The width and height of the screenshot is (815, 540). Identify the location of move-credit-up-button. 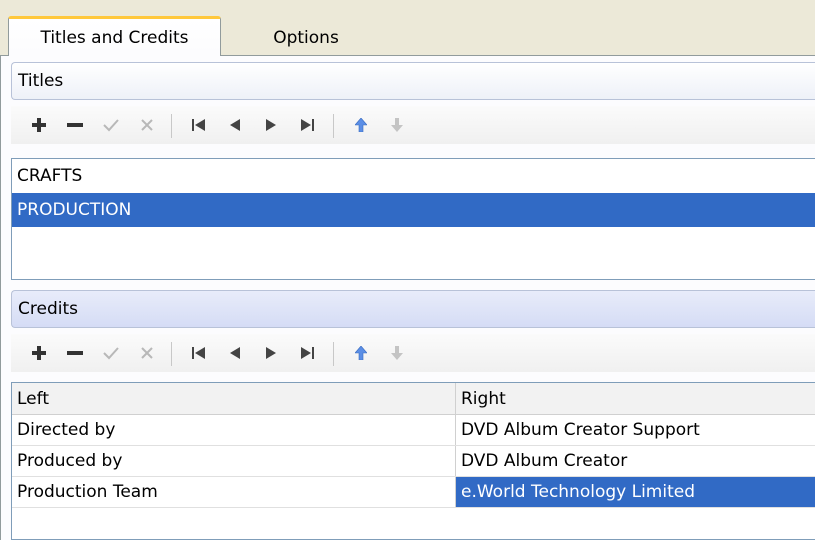
(361, 353).